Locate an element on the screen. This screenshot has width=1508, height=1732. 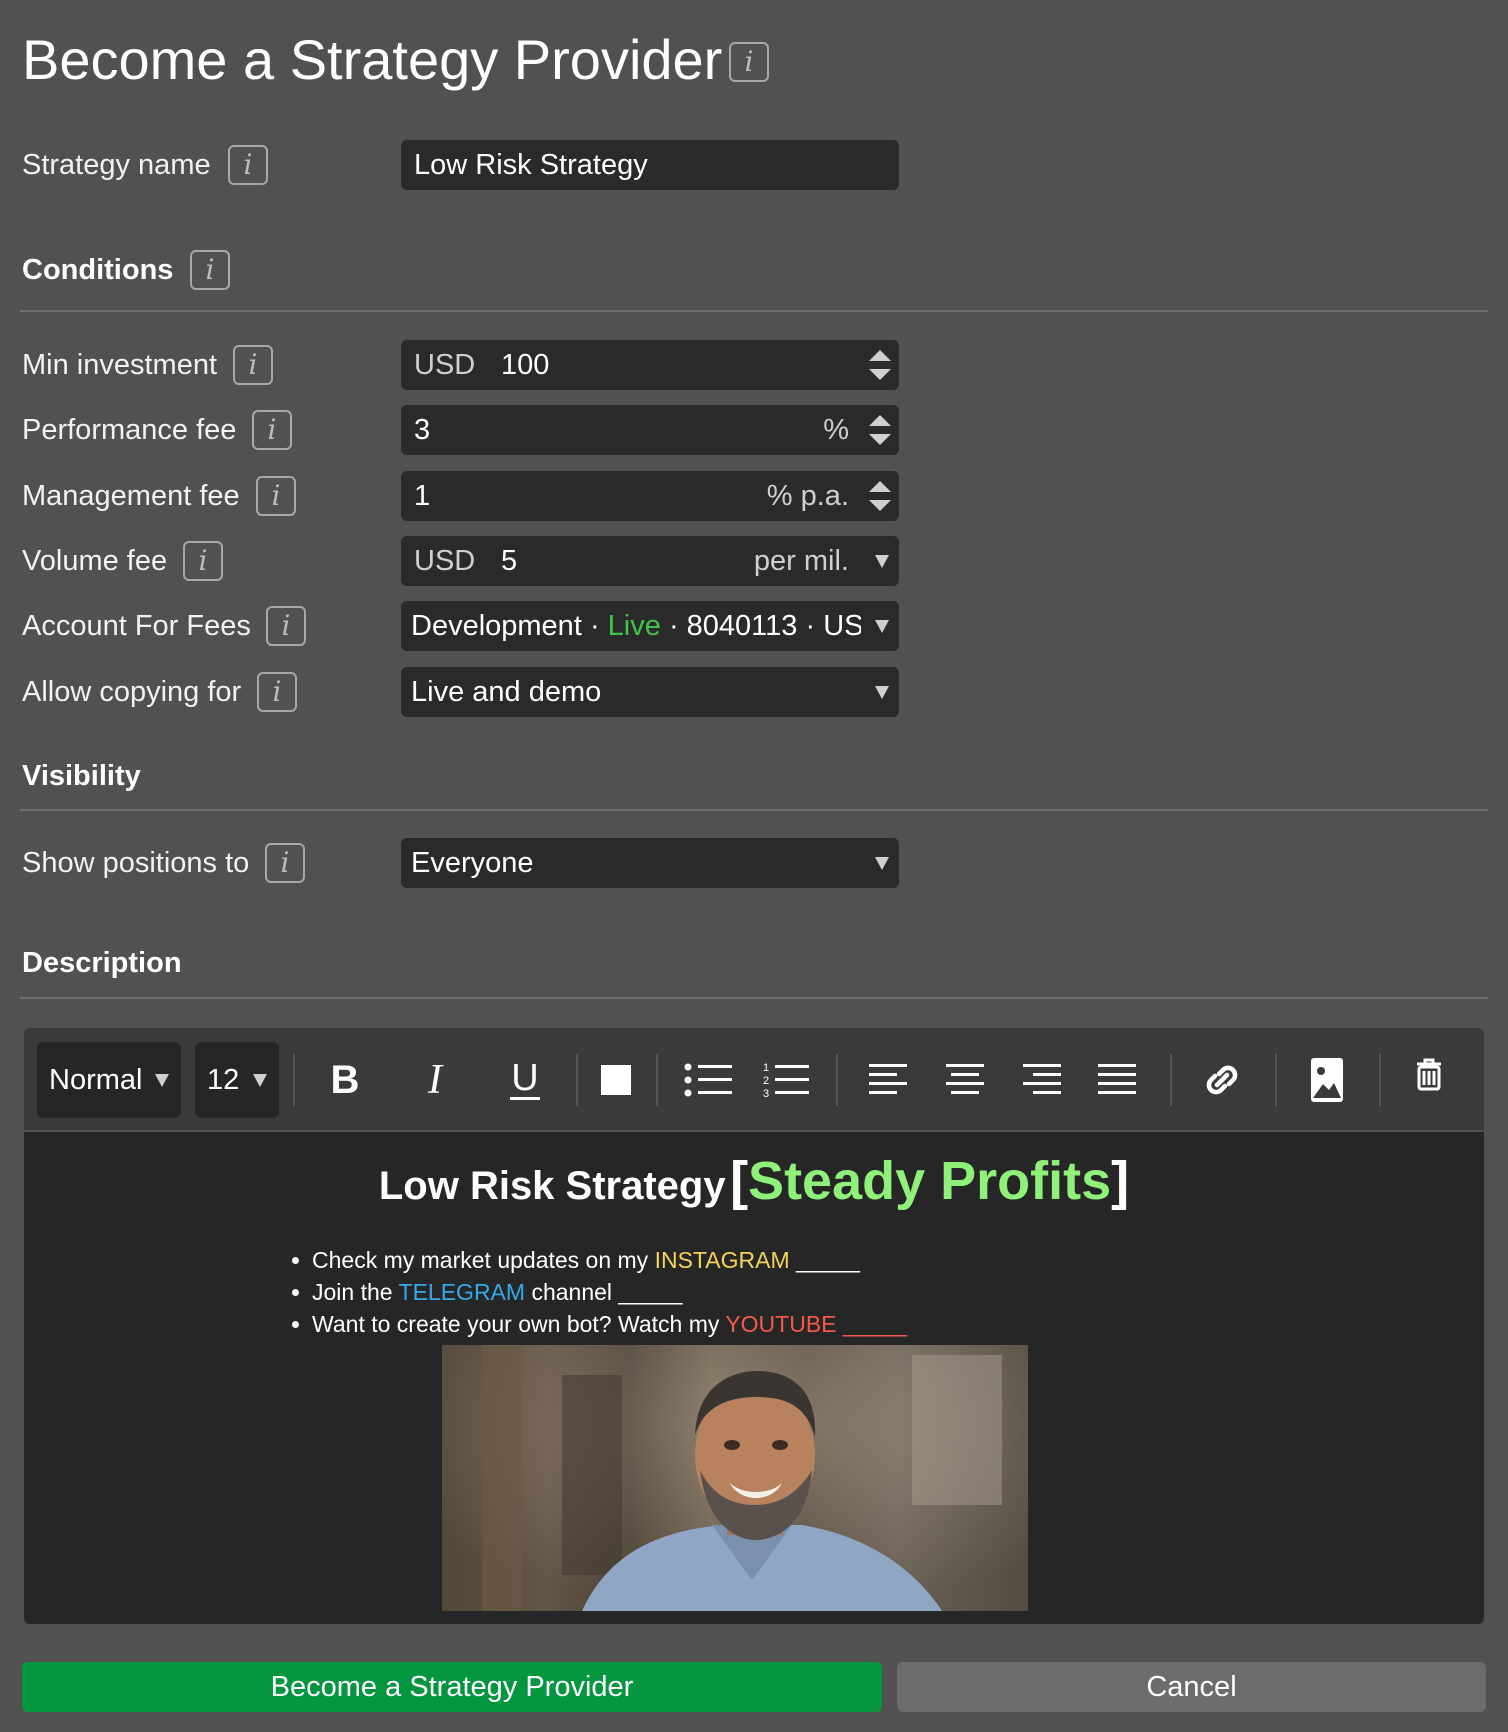
svg-text: 3 is located at coordinates (766, 1094).